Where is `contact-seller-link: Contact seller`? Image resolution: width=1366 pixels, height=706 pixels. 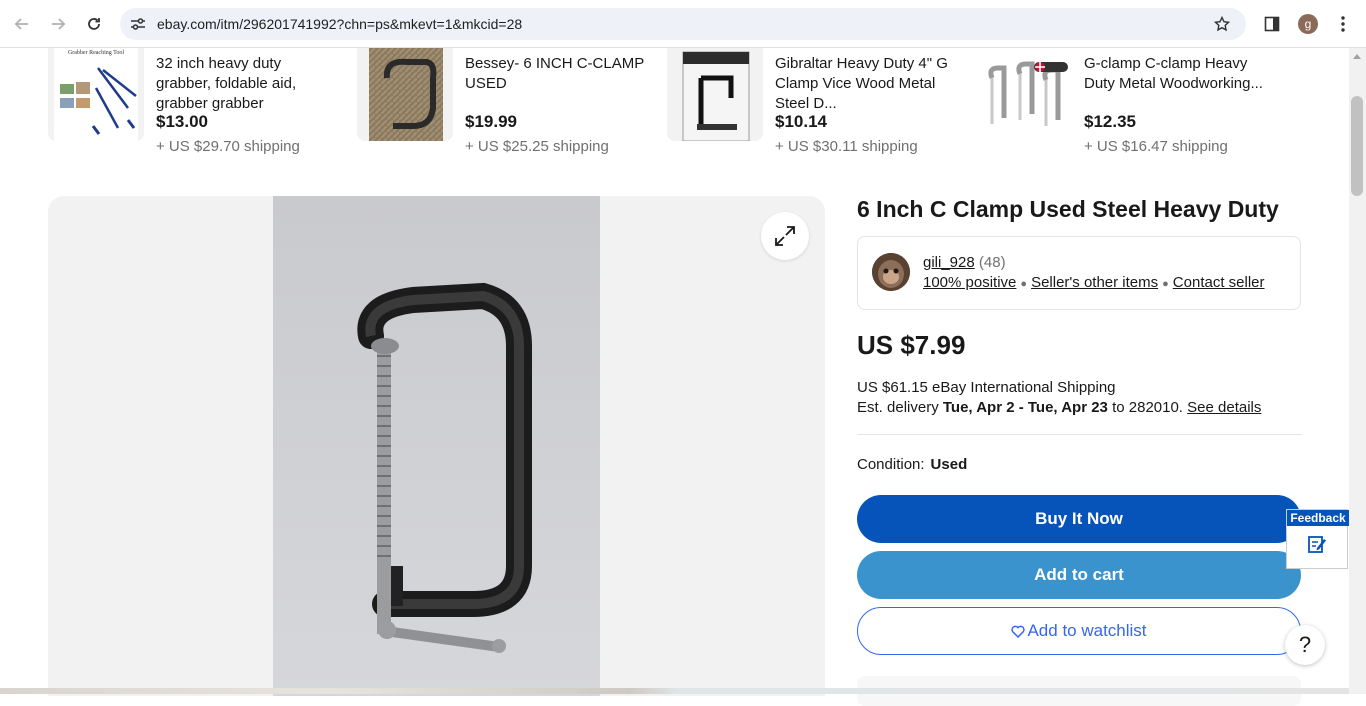 contact-seller-link: Contact seller is located at coordinates (1219, 282).